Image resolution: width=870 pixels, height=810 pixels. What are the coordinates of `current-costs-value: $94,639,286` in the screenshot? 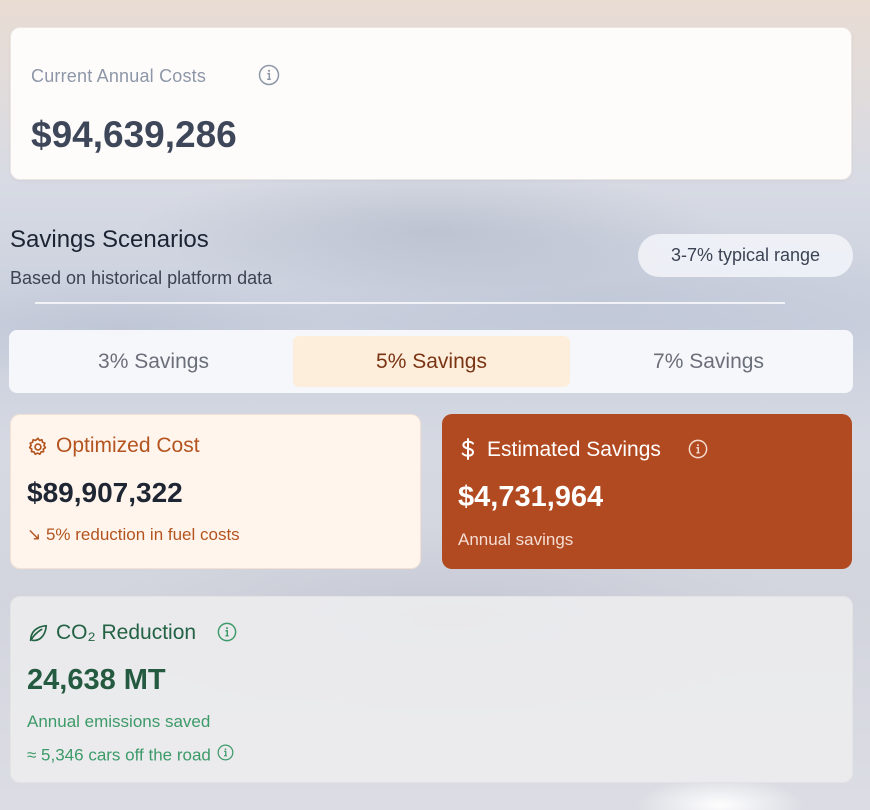 It's located at (134, 134).